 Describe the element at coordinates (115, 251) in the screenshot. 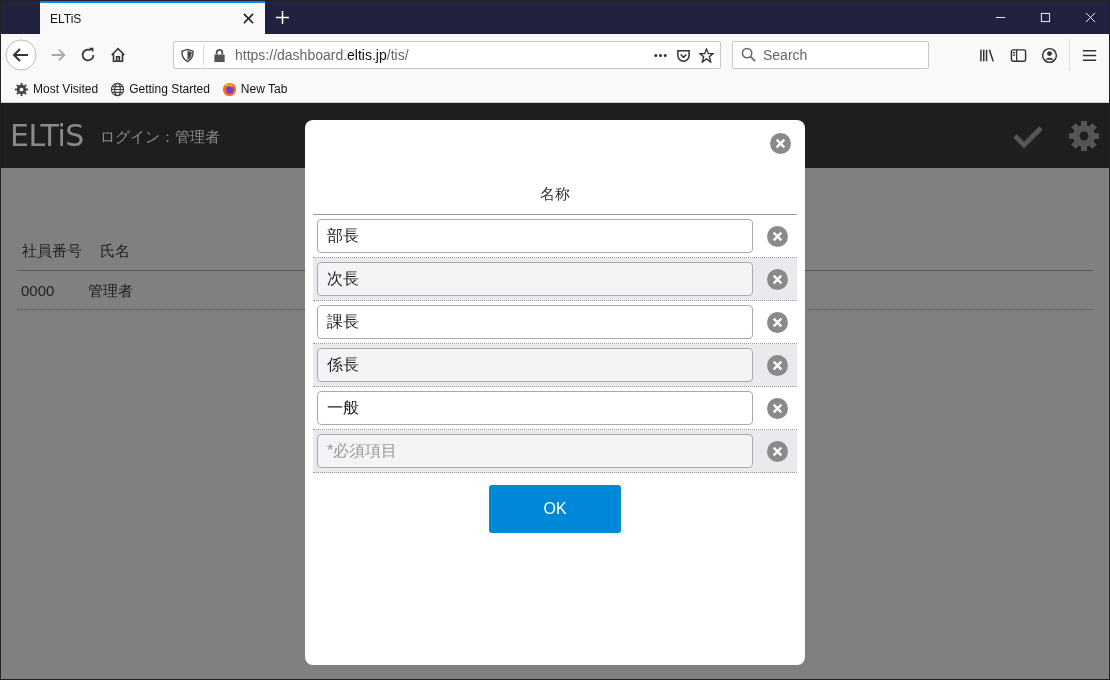

I see `column-header: 氏名` at that location.